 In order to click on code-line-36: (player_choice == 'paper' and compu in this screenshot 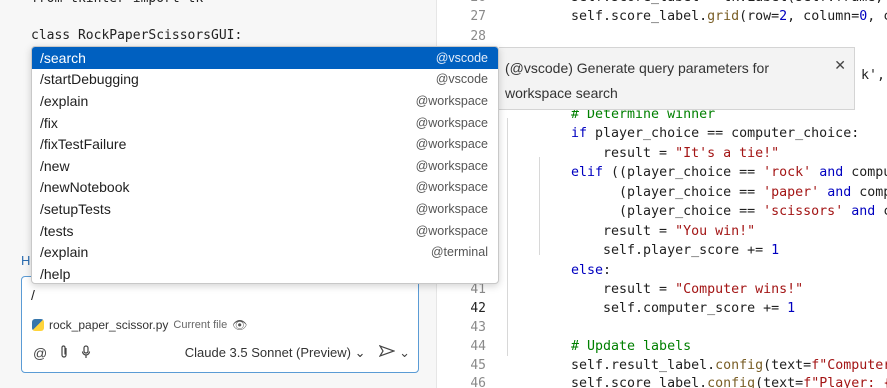, I will do `click(729, 192)`.